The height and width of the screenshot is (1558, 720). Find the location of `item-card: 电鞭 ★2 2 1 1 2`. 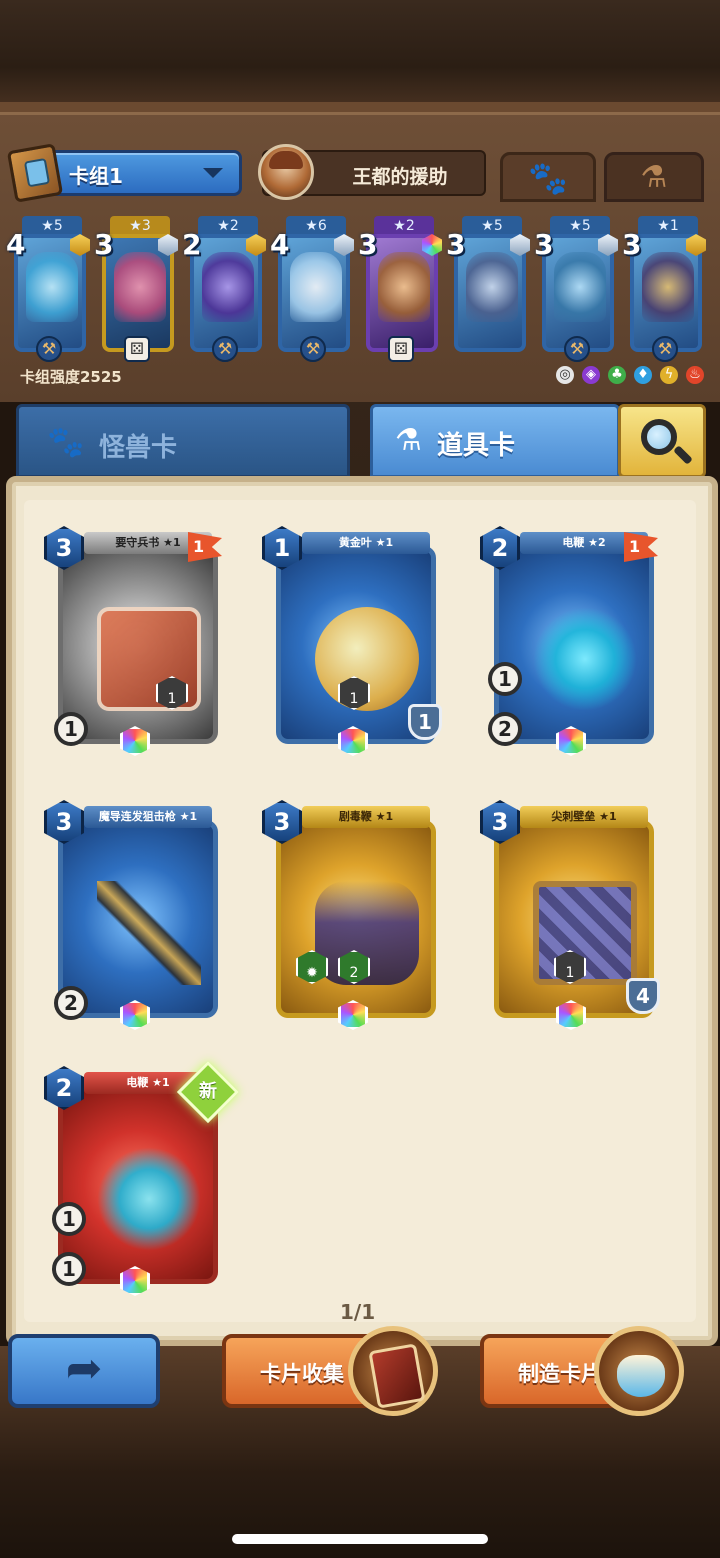

item-card: 电鞭 ★2 2 1 1 2 is located at coordinates (570, 641).